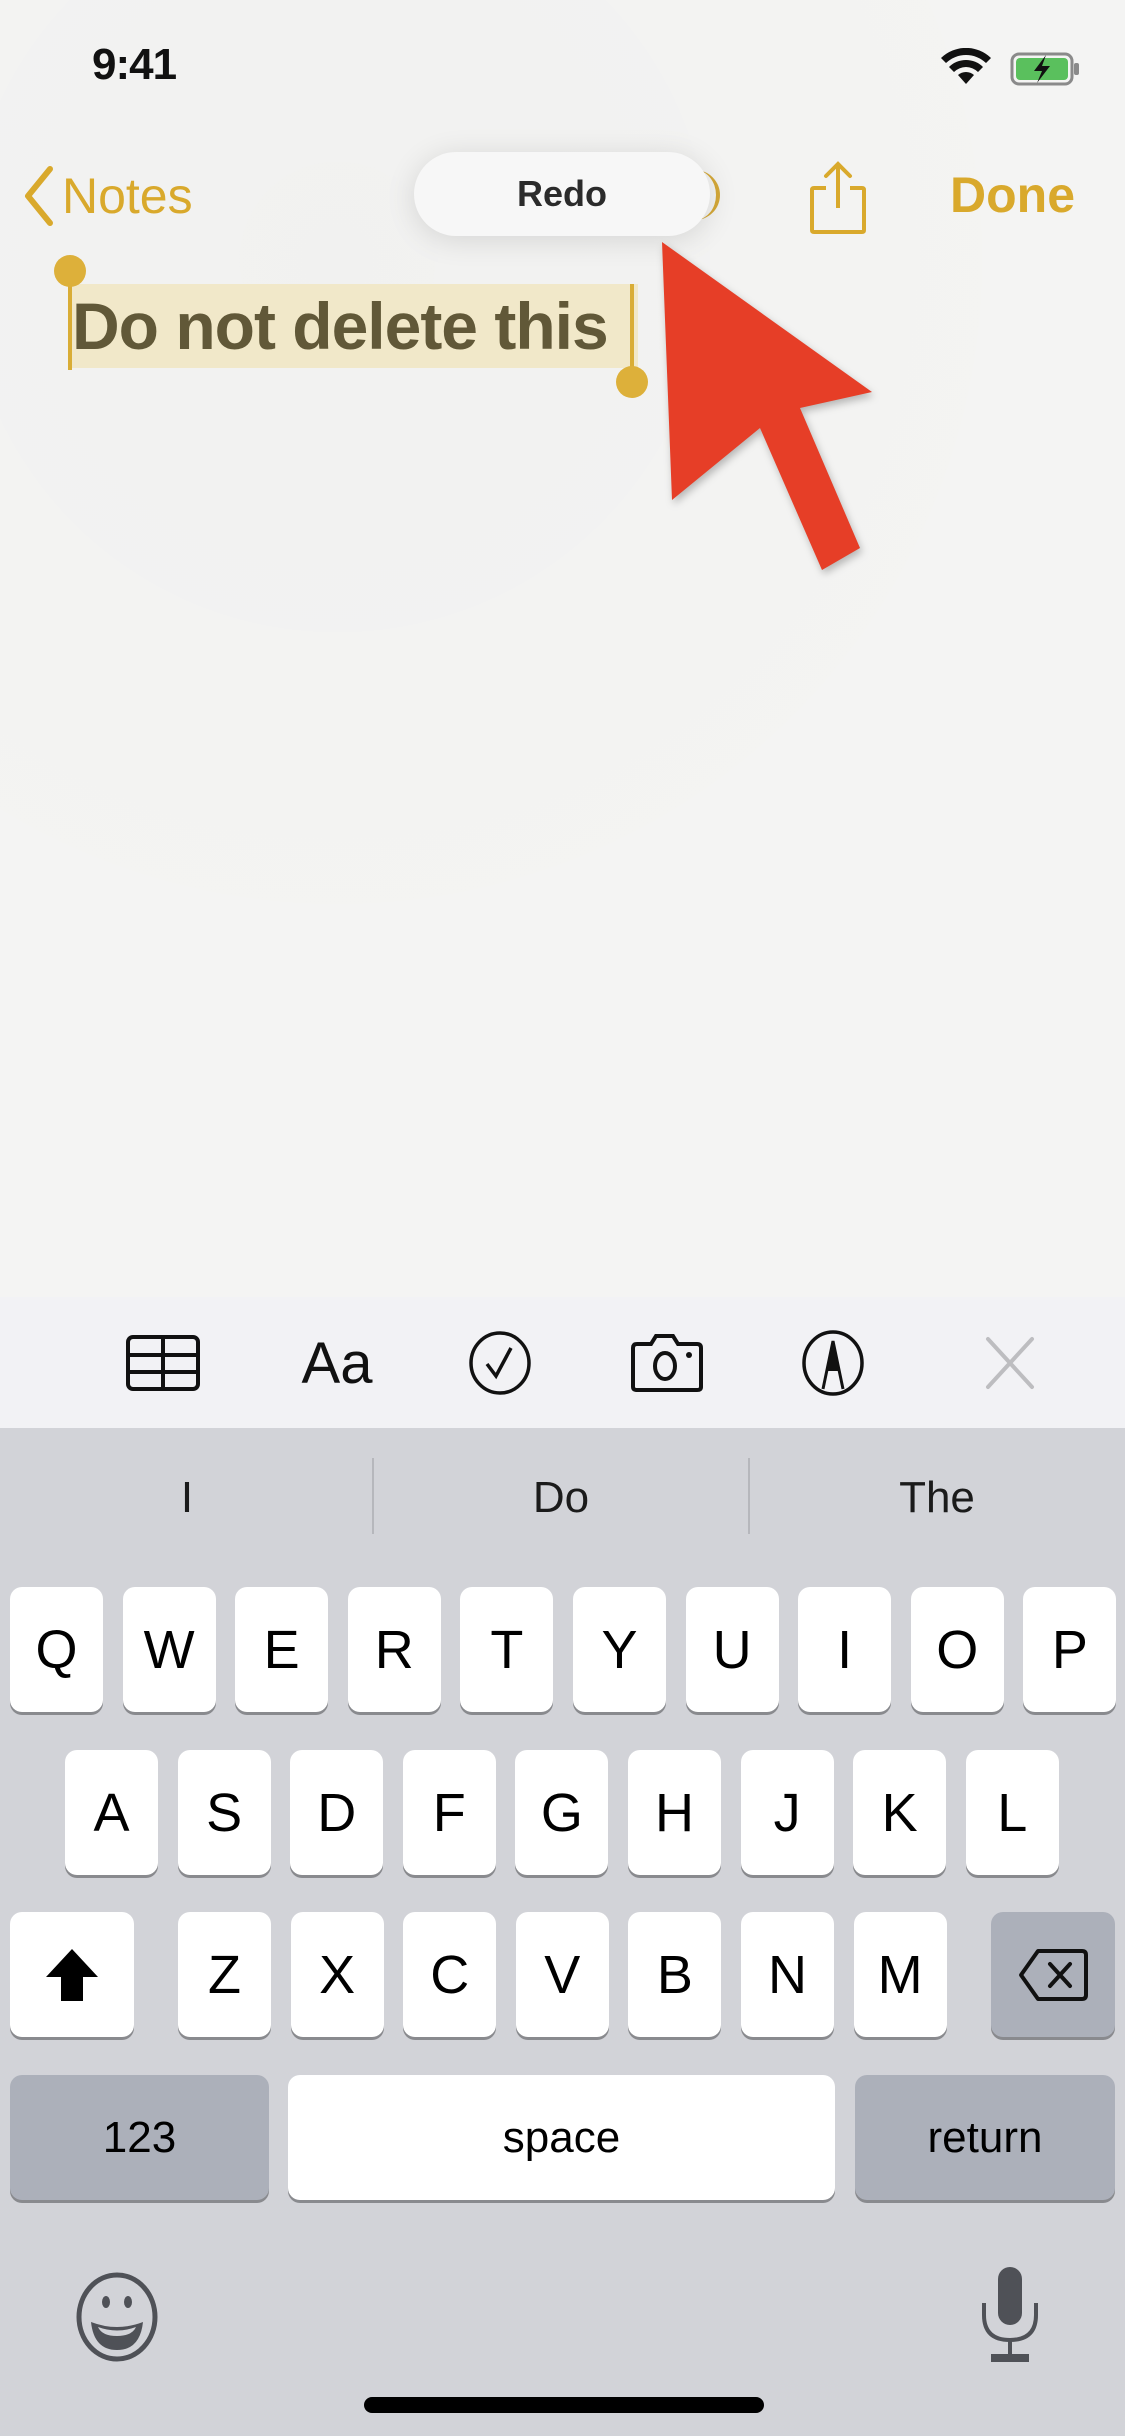 The height and width of the screenshot is (2436, 1125). Describe the element at coordinates (561, 1498) in the screenshot. I see `suggestion-2: Do` at that location.